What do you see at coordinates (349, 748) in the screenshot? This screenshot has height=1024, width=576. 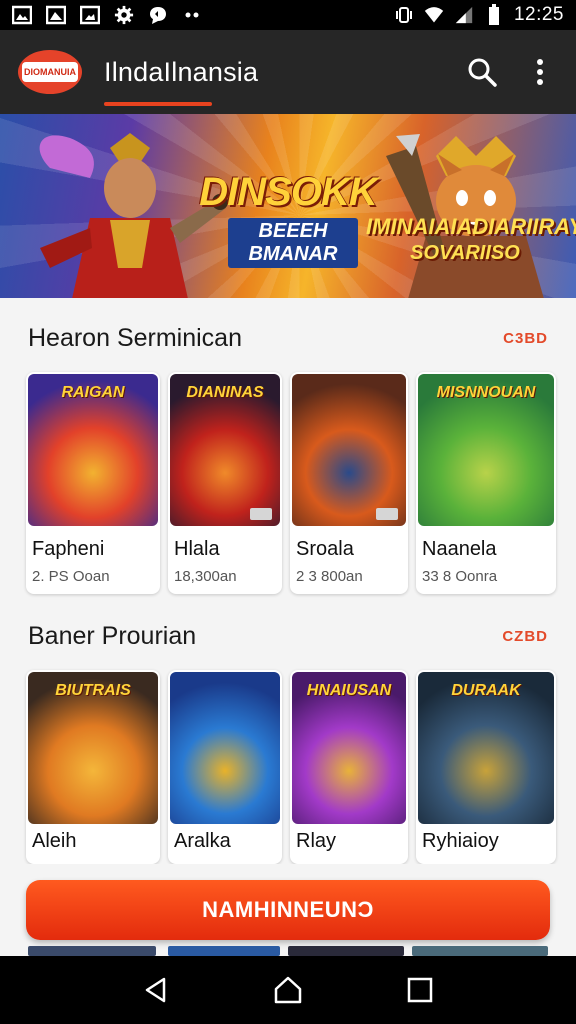 I see `game-card-art: HNAIUSAN` at bounding box center [349, 748].